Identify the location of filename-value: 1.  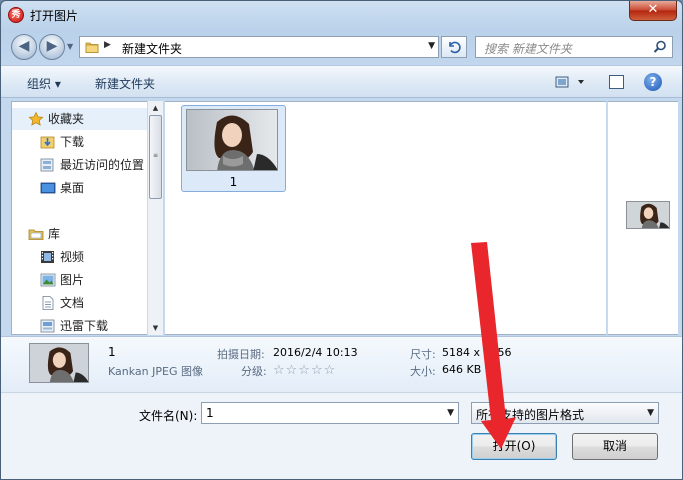
(210, 413).